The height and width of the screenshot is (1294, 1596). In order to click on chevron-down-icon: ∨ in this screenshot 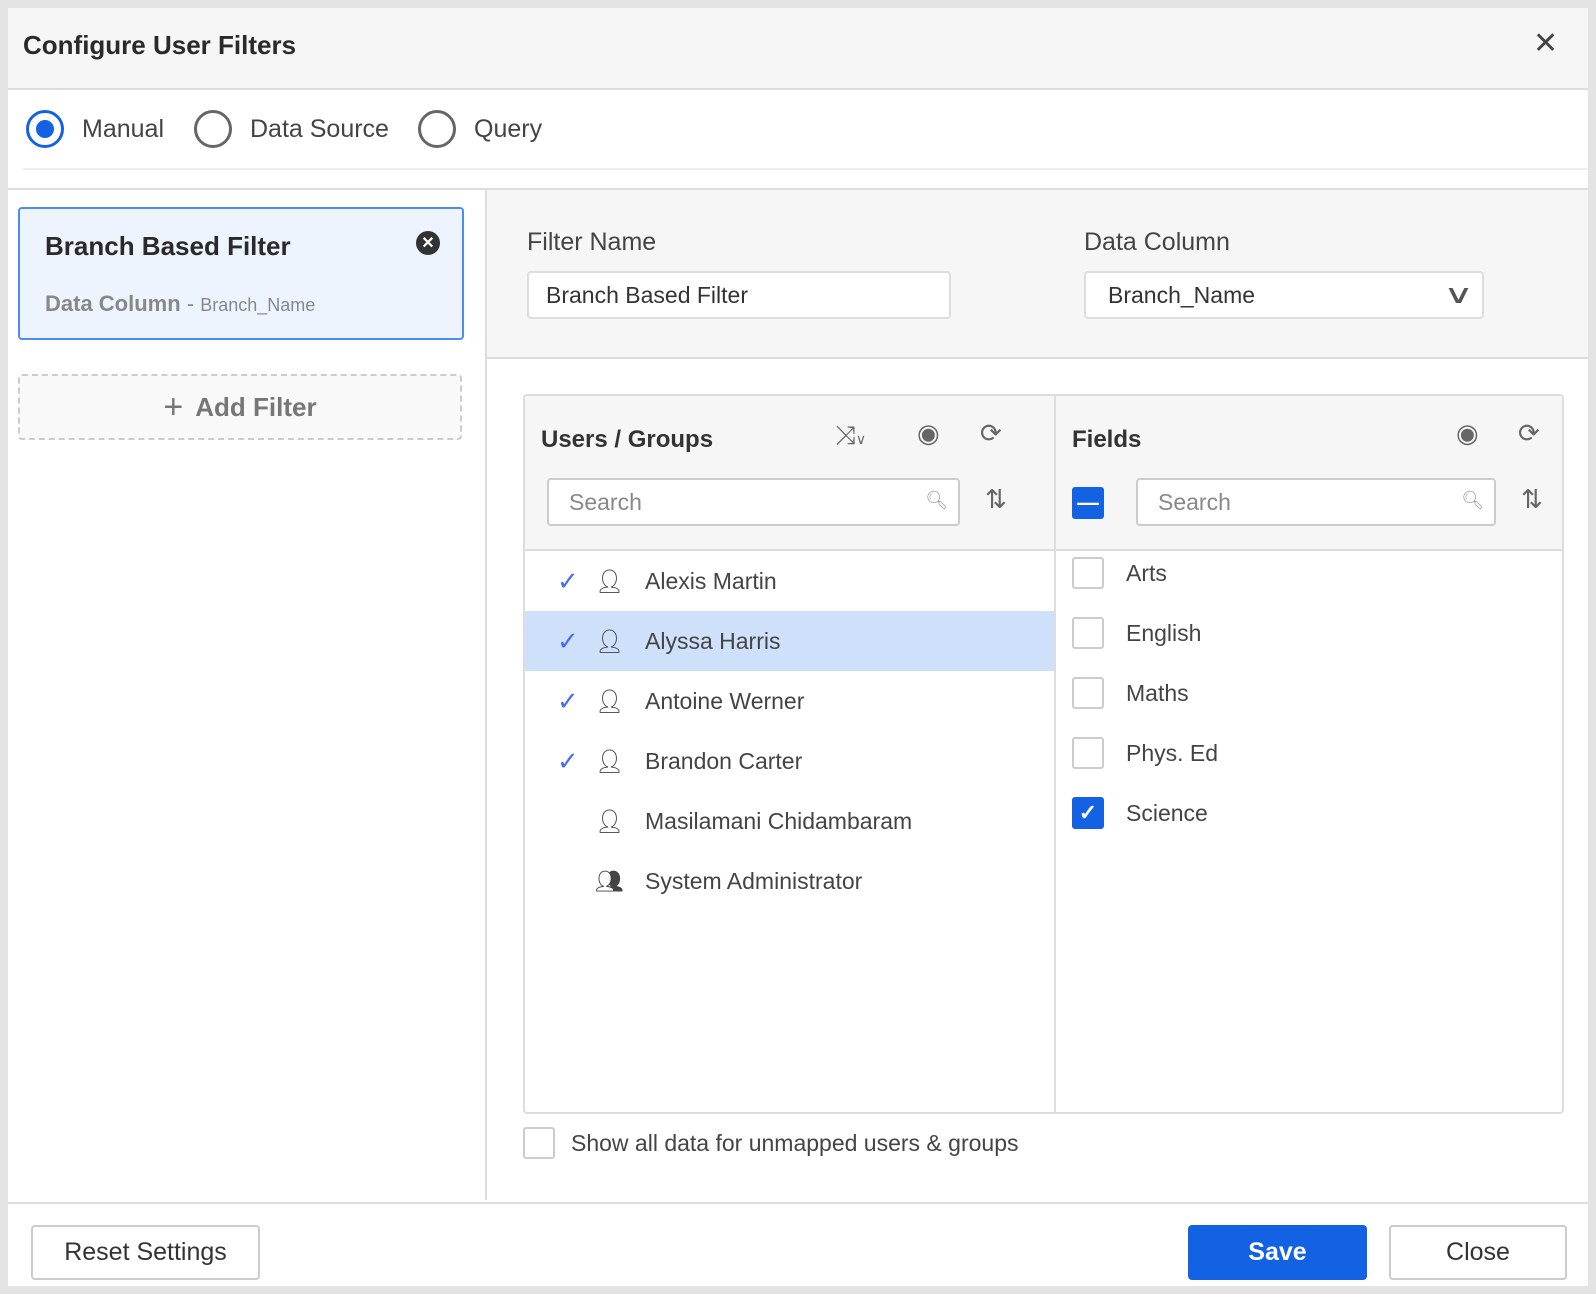, I will do `click(1458, 294)`.